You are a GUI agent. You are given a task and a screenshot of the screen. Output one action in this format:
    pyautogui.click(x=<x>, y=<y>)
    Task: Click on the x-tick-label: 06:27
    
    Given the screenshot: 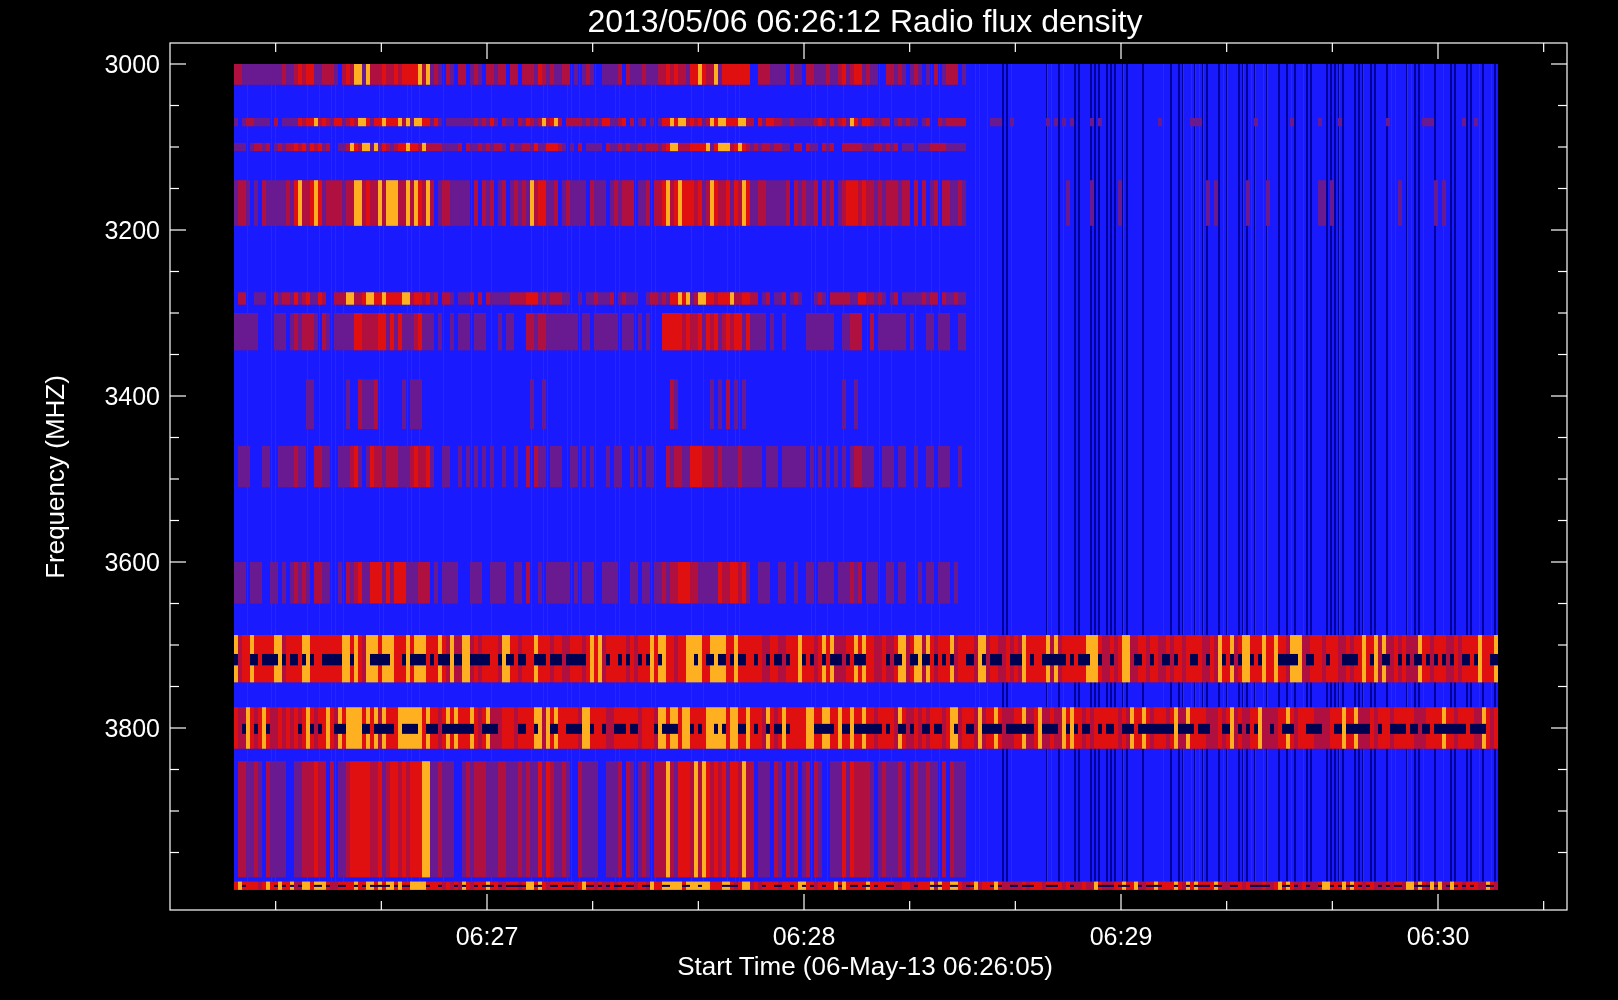 What is the action you would take?
    pyautogui.click(x=487, y=936)
    